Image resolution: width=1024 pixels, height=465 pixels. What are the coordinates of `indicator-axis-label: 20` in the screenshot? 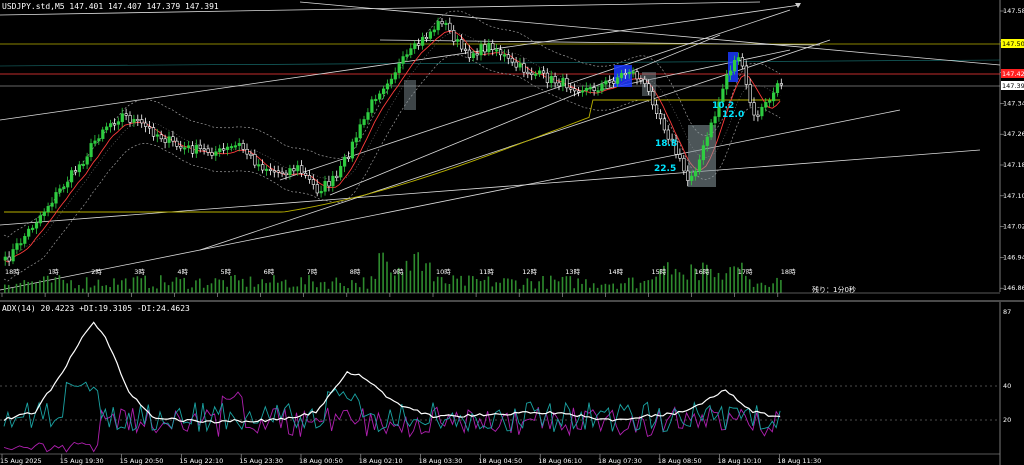 It's located at (1007, 420).